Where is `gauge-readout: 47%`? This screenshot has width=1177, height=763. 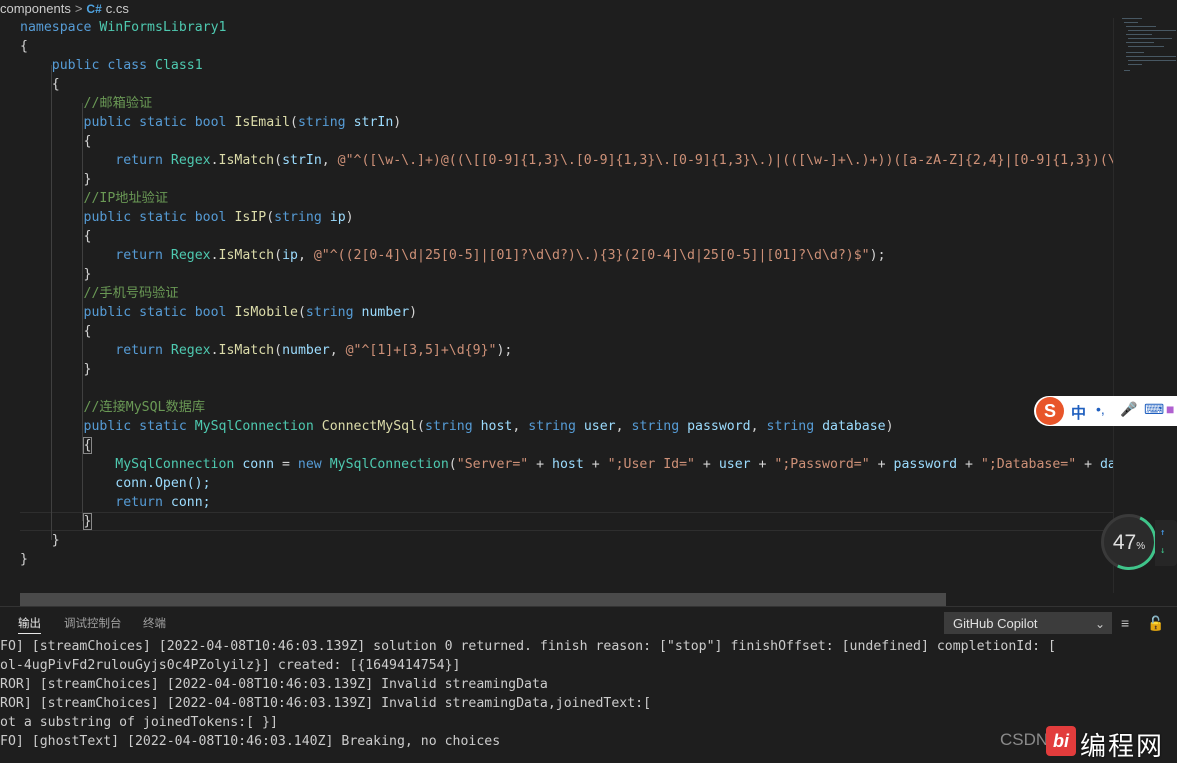
gauge-readout: 47% is located at coordinates (1129, 542).